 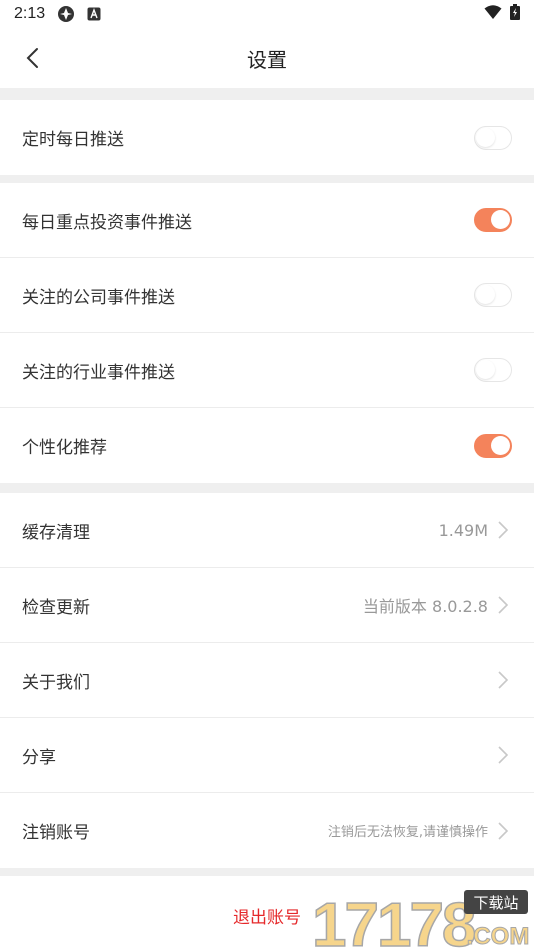 I want to click on setting-label: 分享, so click(x=39, y=757).